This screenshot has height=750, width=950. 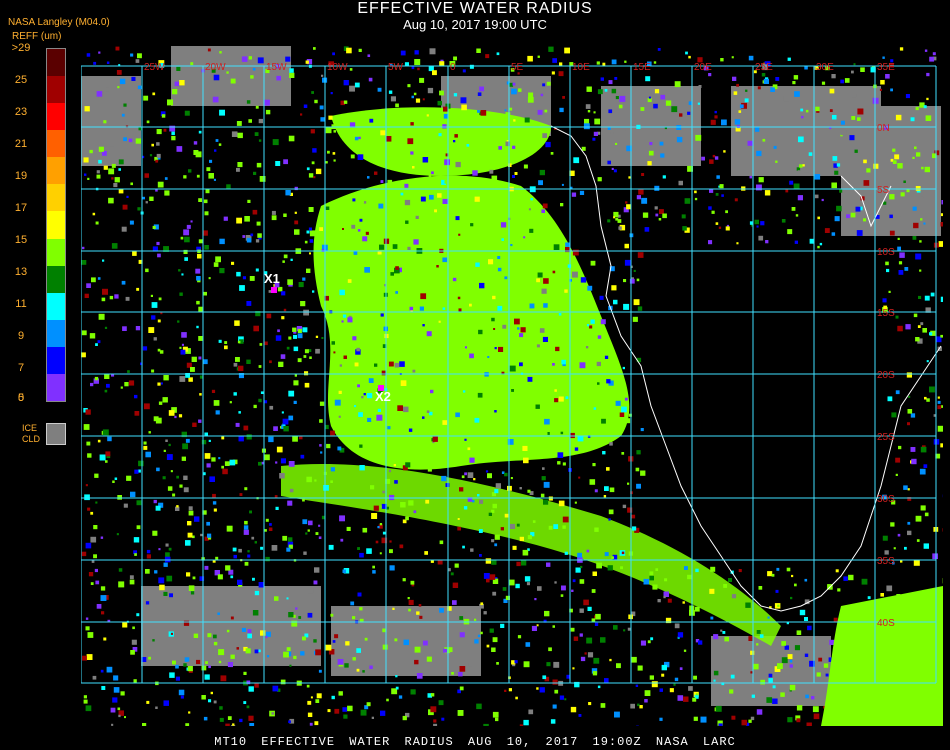 I want to click on legend-tick: 25, so click(x=21, y=80).